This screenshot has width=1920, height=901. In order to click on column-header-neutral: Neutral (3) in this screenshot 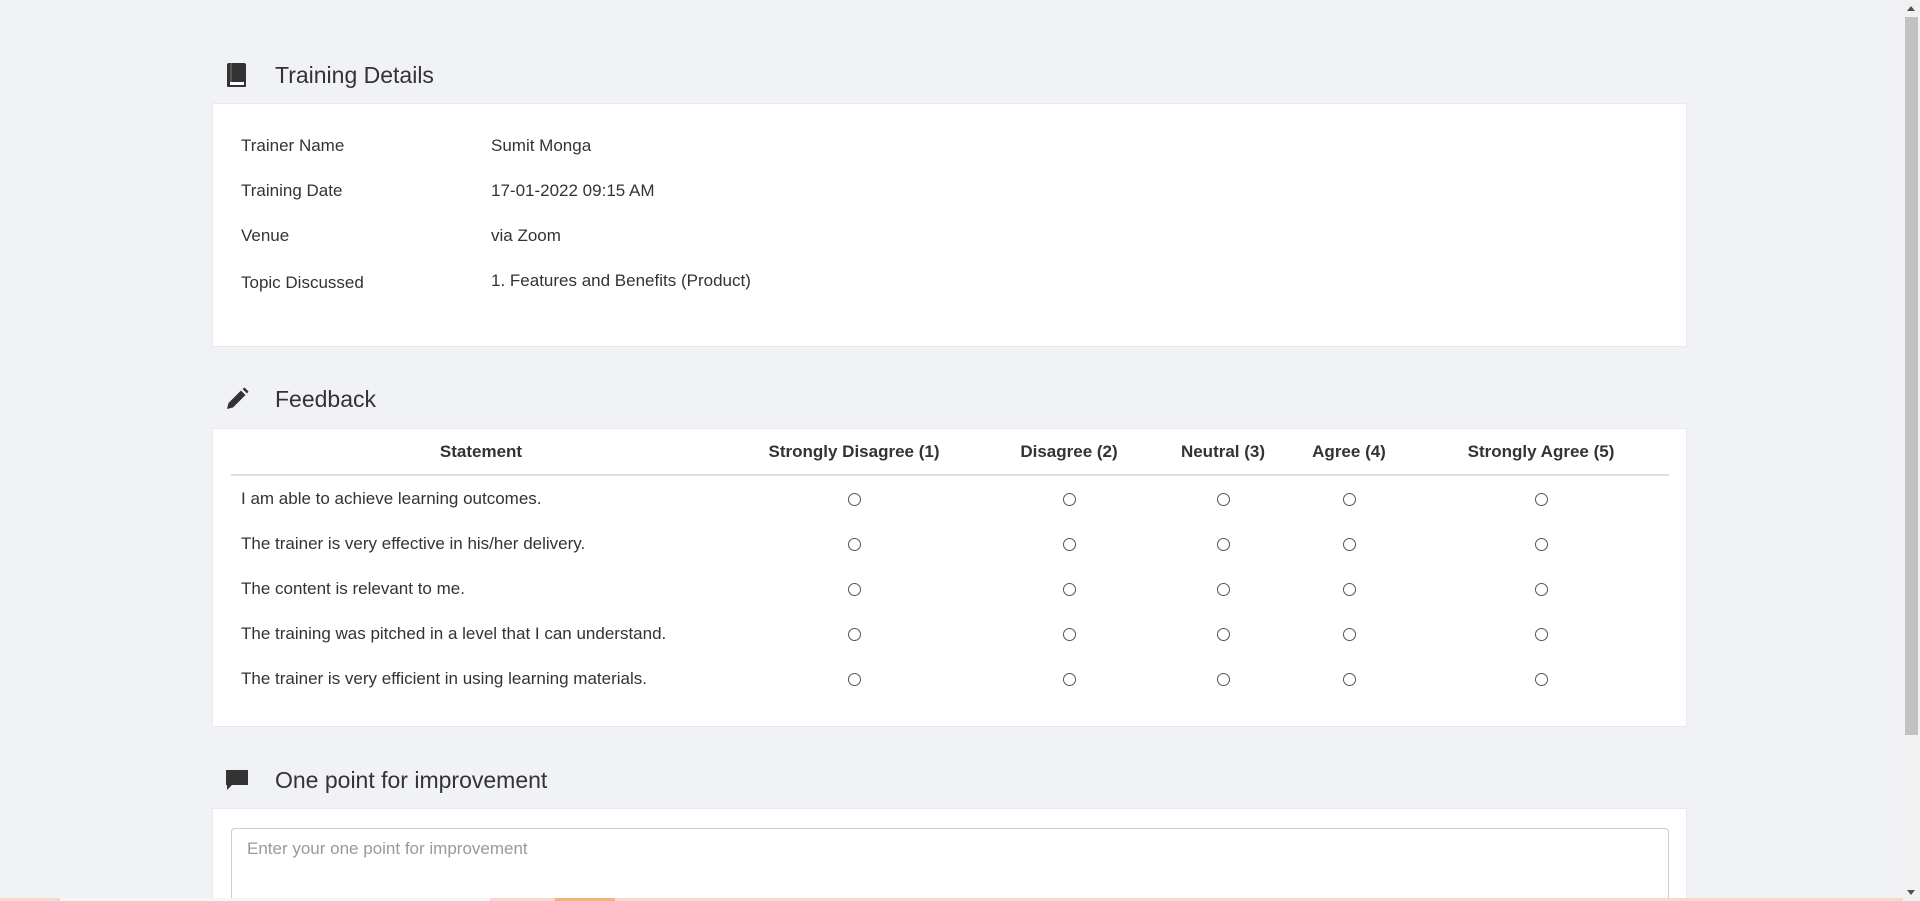, I will do `click(1223, 452)`.